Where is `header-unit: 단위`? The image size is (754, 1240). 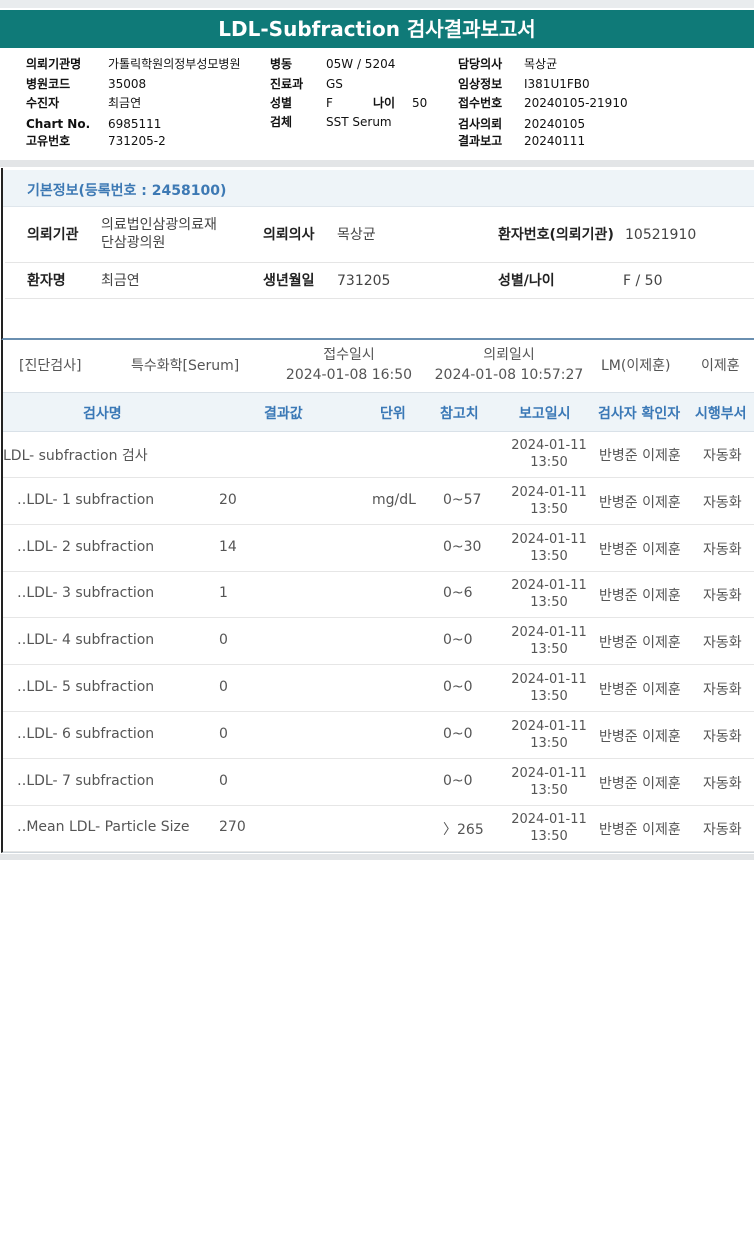
header-unit: 단위 is located at coordinates (393, 414).